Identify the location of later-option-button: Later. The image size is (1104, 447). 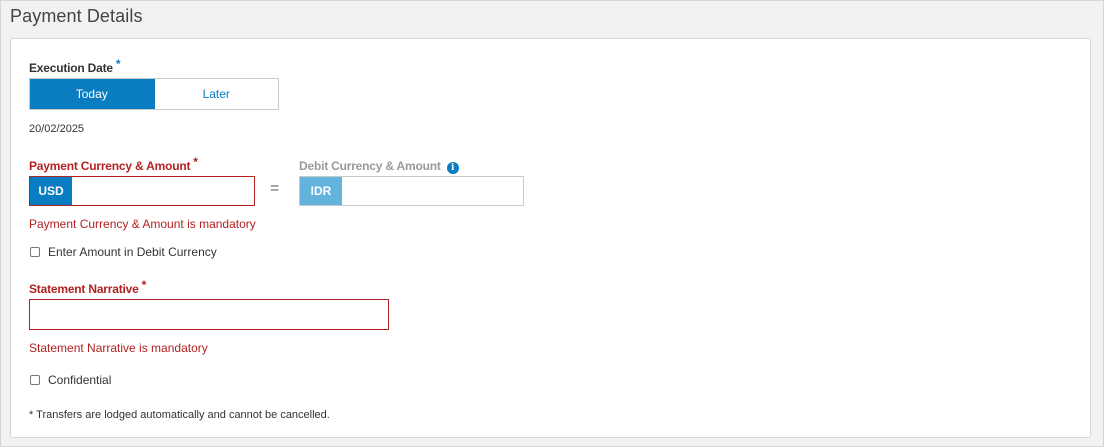
(216, 94).